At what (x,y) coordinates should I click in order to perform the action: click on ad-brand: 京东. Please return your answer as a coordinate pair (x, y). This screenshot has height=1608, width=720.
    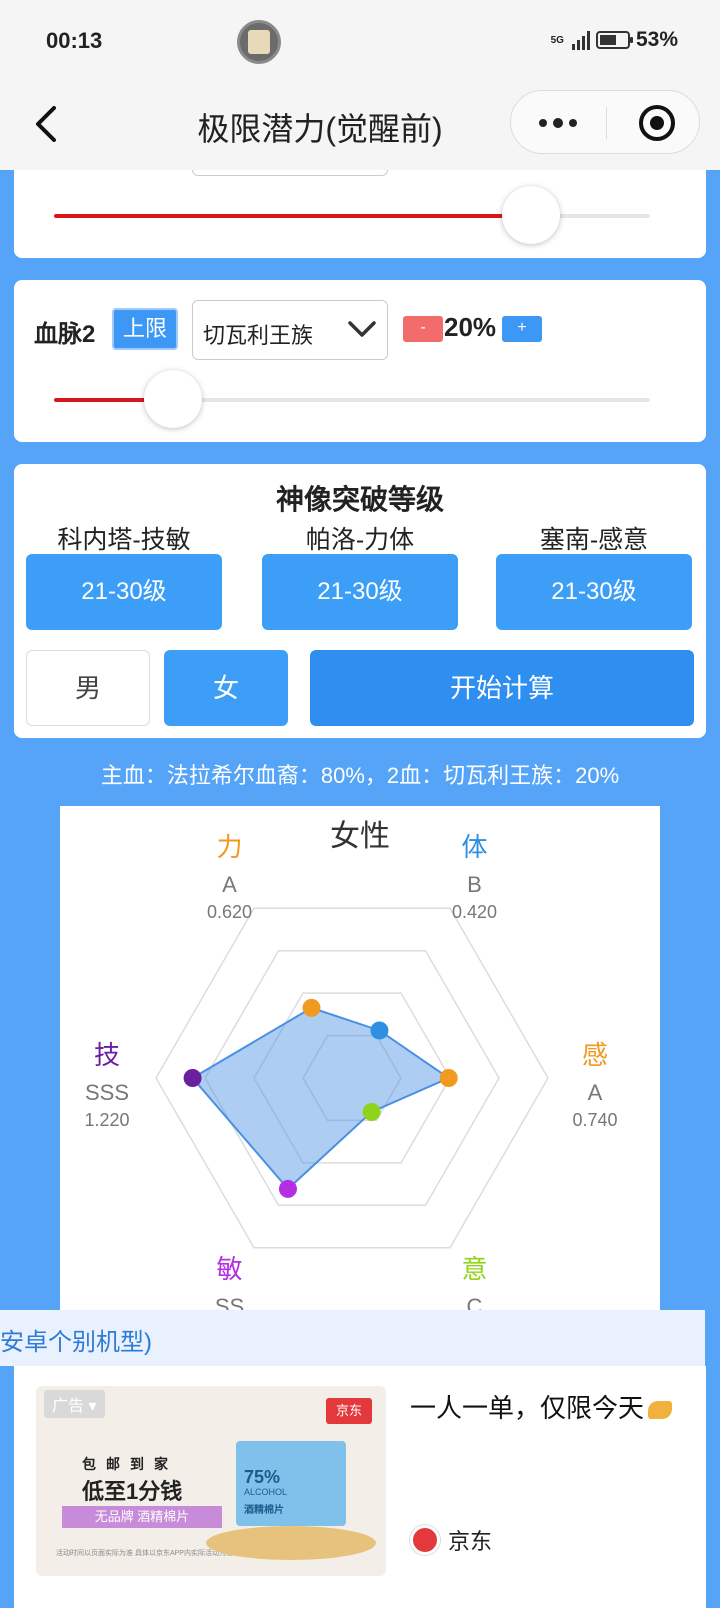
    Looking at the image, I should click on (451, 1540).